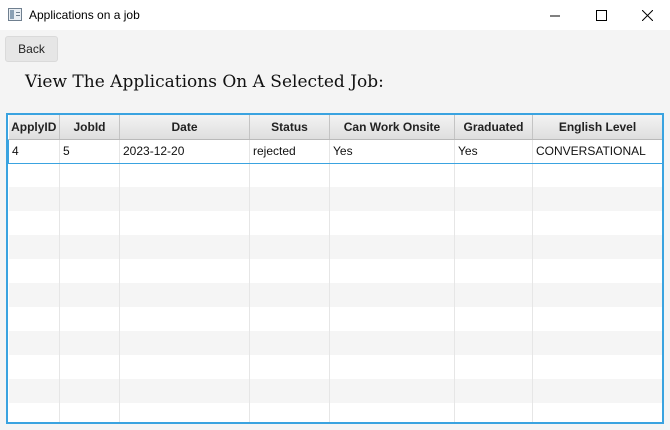 This screenshot has width=670, height=430. I want to click on back-button: Back, so click(31, 49).